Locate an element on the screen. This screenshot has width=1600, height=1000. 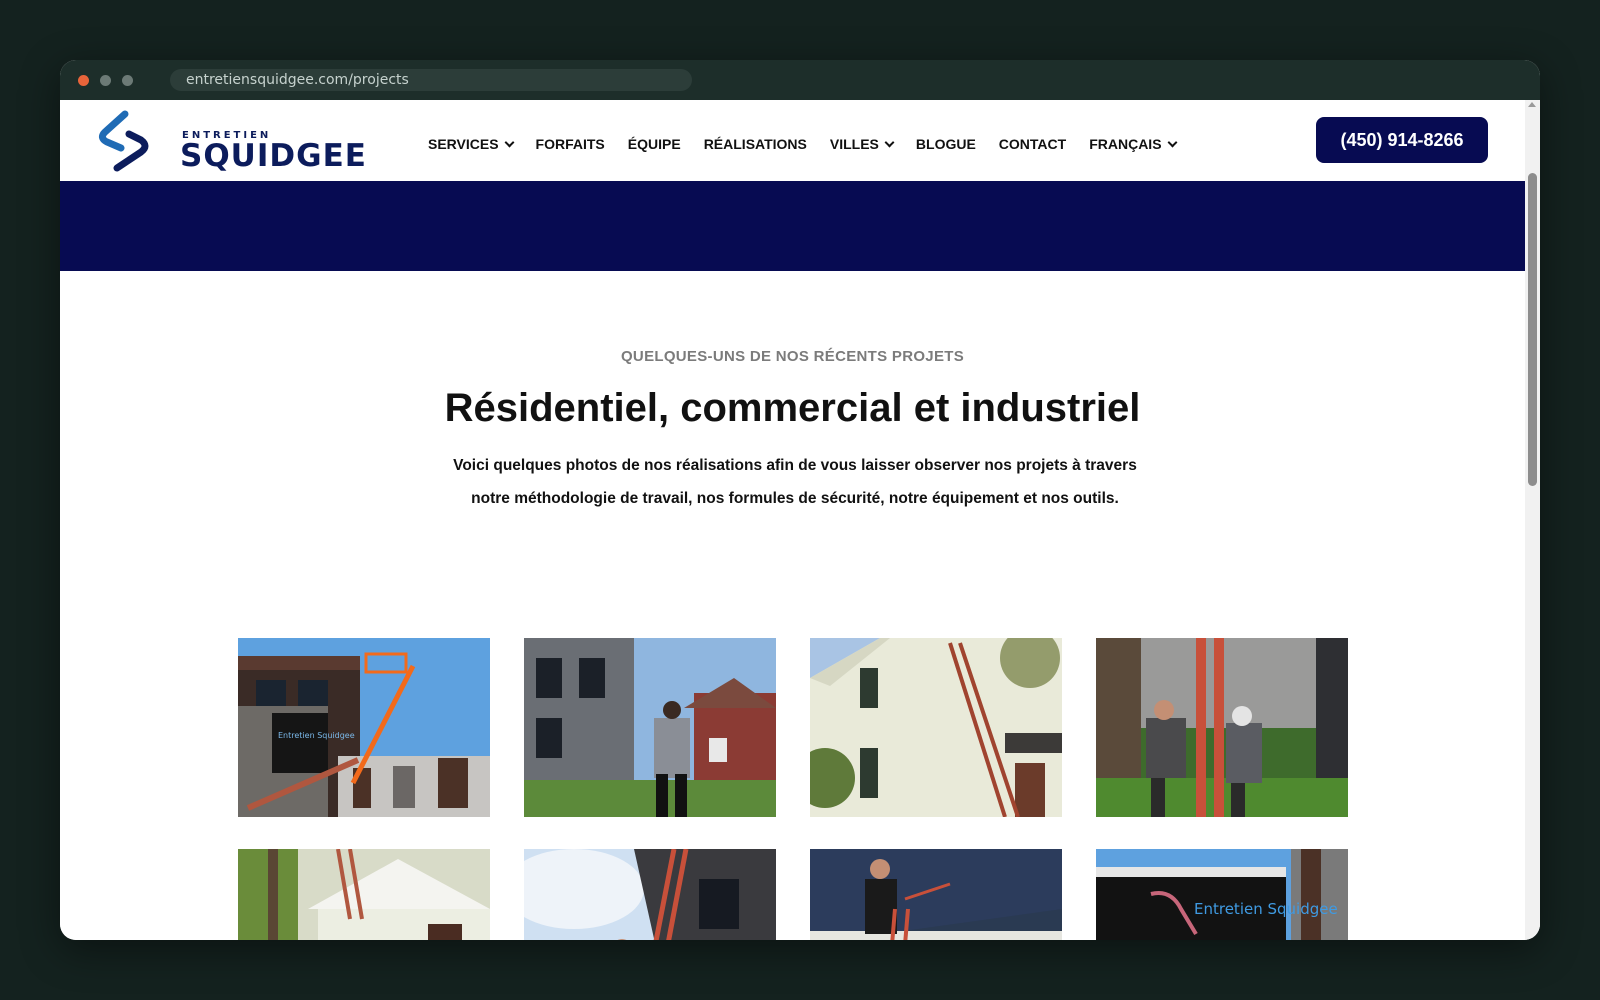
company-trailer-image: Entretien Squidgee is located at coordinates (1222, 894).